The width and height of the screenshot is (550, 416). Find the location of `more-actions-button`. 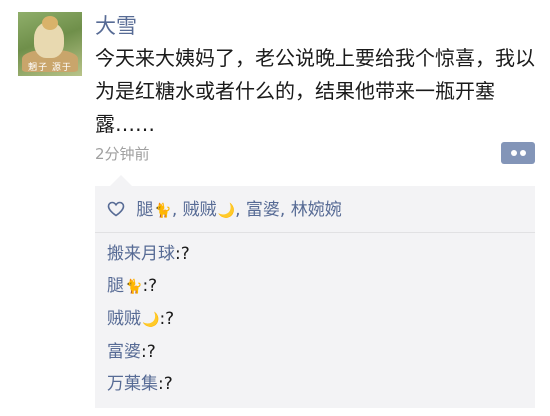

more-actions-button is located at coordinates (518, 153).